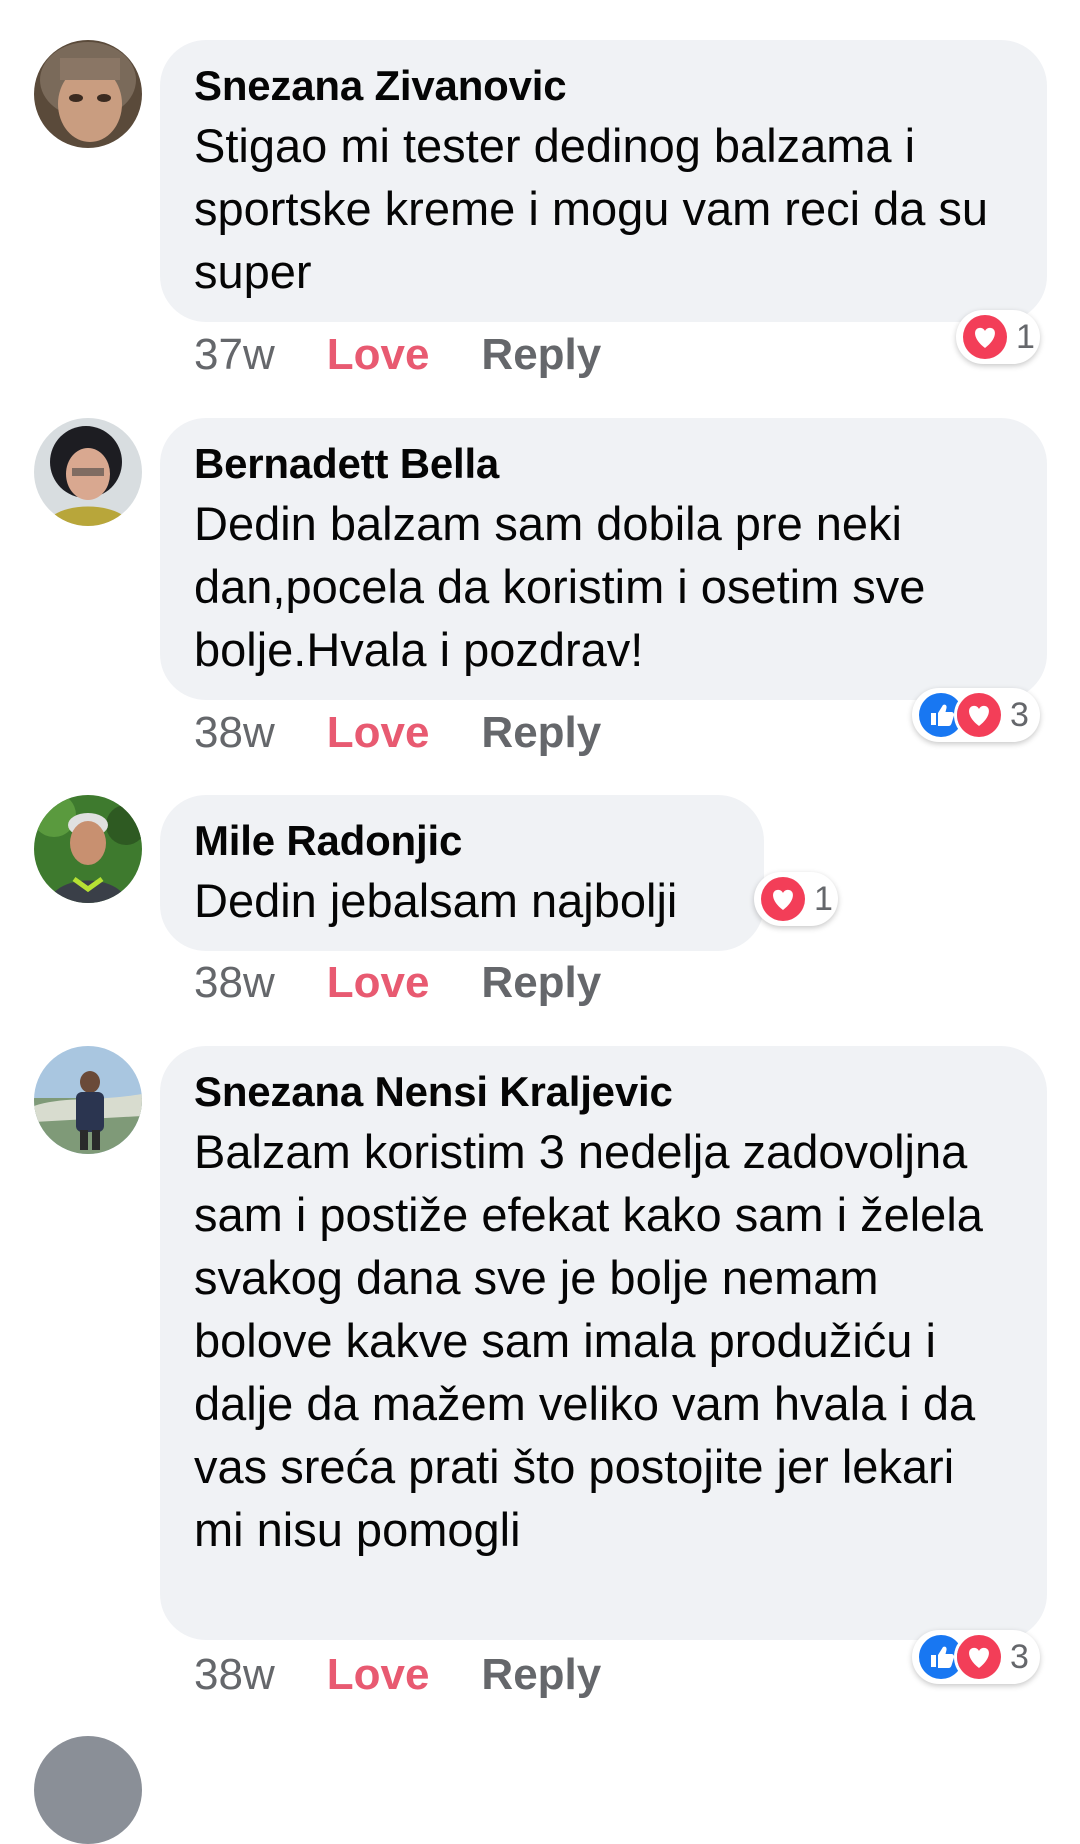  Describe the element at coordinates (603, 464) in the screenshot. I see `comment-author: Bernadett Bella` at that location.